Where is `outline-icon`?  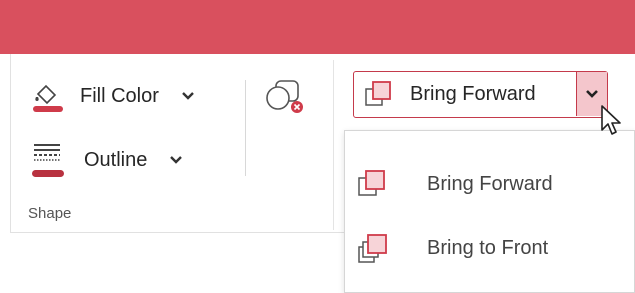
outline-icon is located at coordinates (48, 160).